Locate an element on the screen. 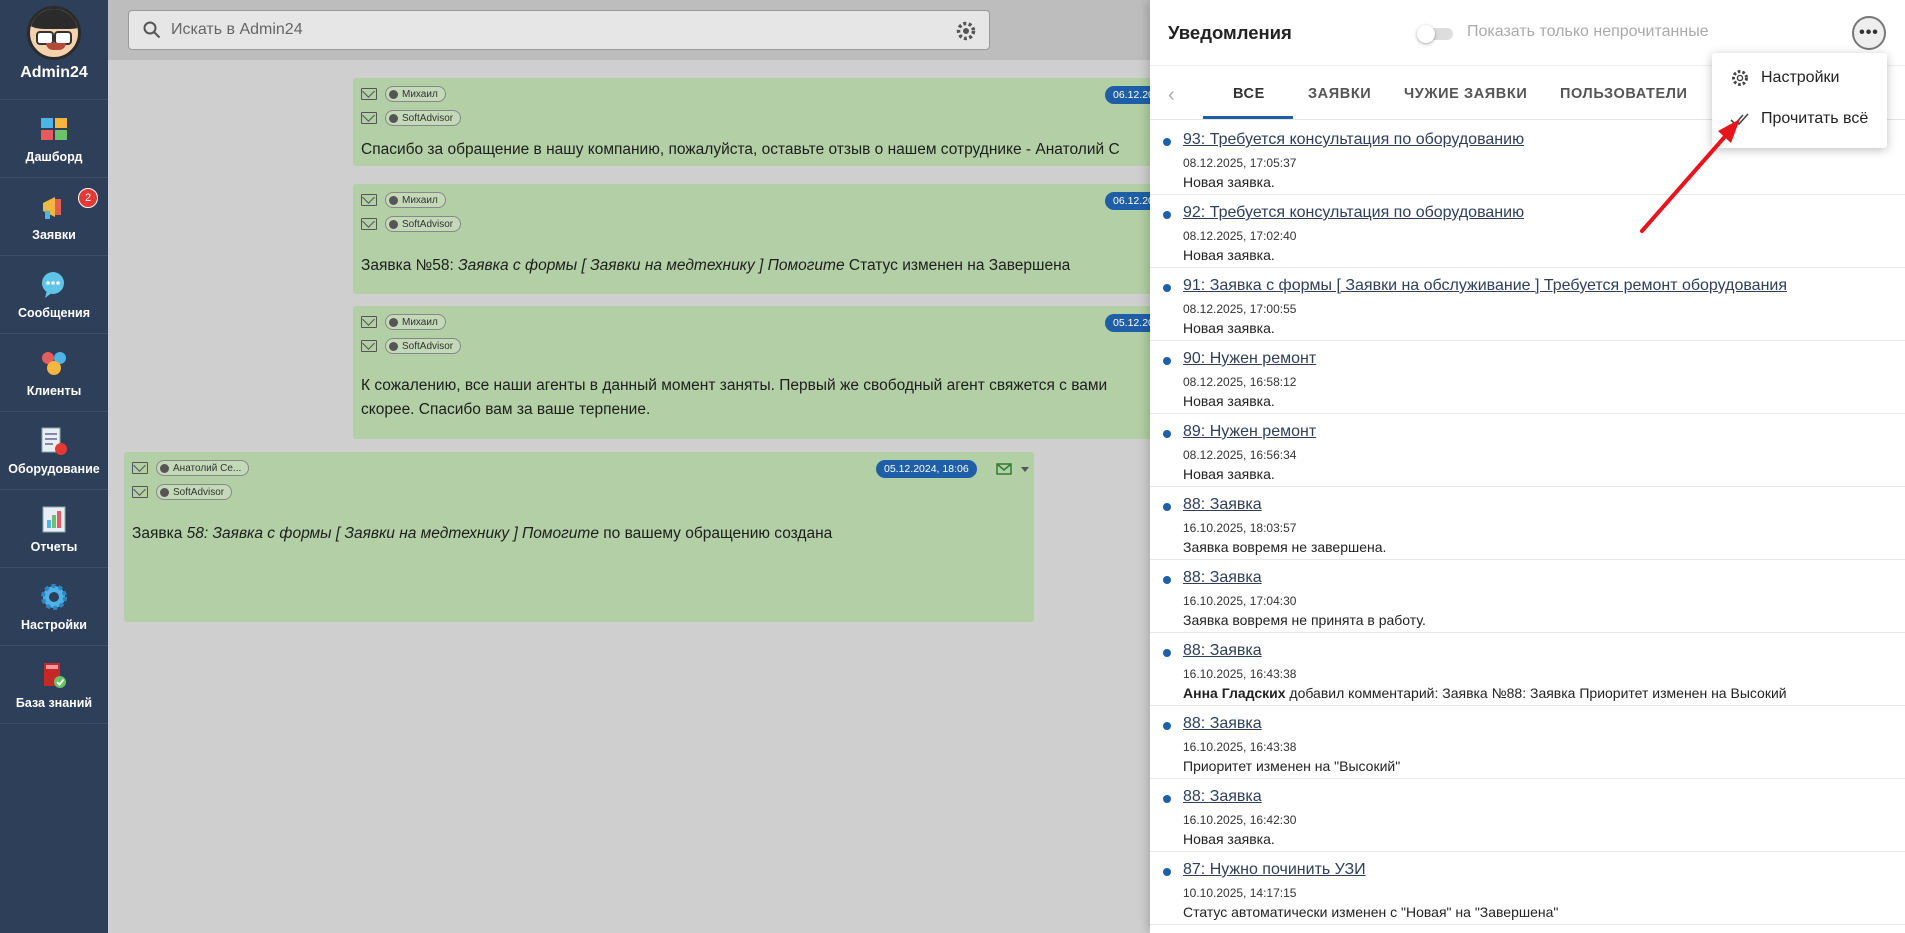  notification-link: 89: Нужен ремонт is located at coordinates (1249, 432).